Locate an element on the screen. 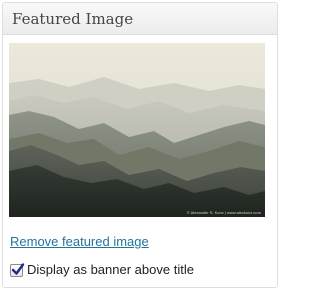 The height and width of the screenshot is (291, 320). banner-checkbox-label: Display as banner above title is located at coordinates (110, 270).